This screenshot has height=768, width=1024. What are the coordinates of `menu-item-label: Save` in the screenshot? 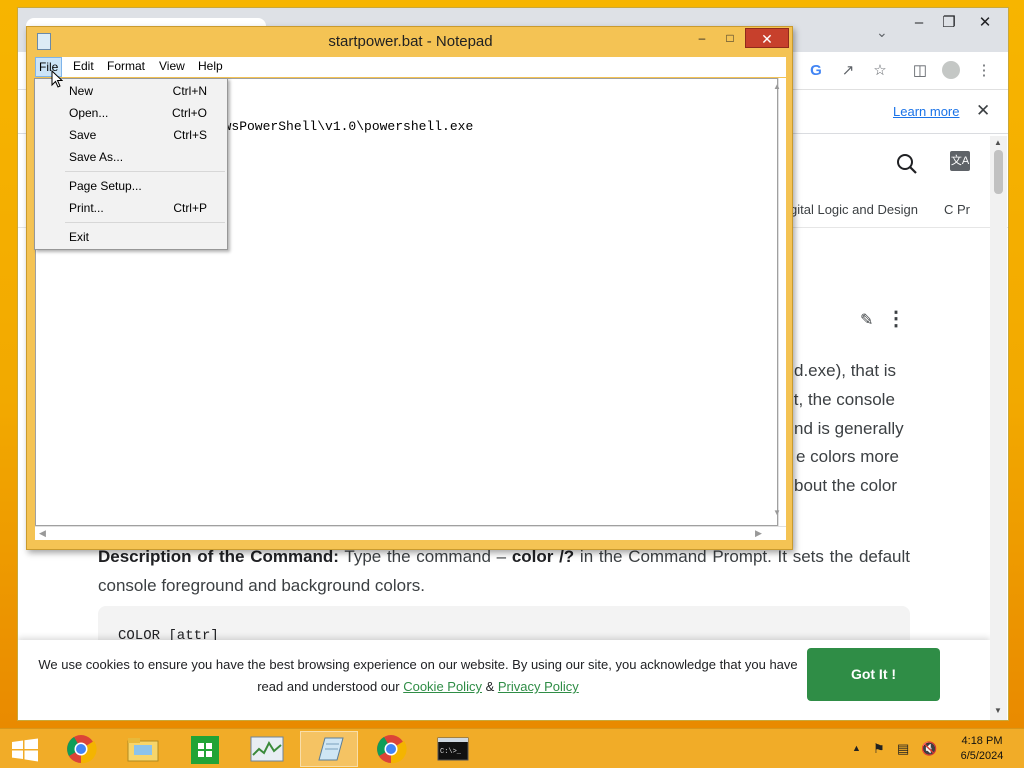 It's located at (83, 135).